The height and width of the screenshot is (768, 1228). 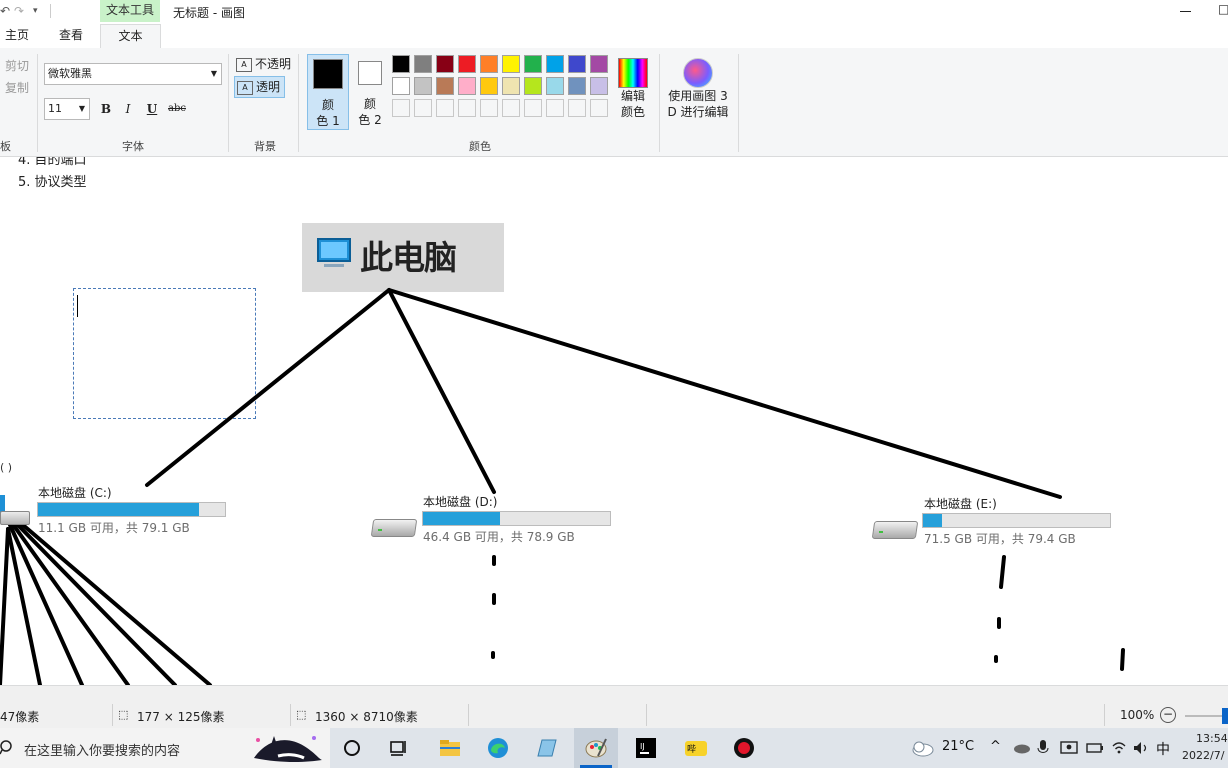 What do you see at coordinates (55, 108) in the screenshot?
I see `font-size-value: 11` at bounding box center [55, 108].